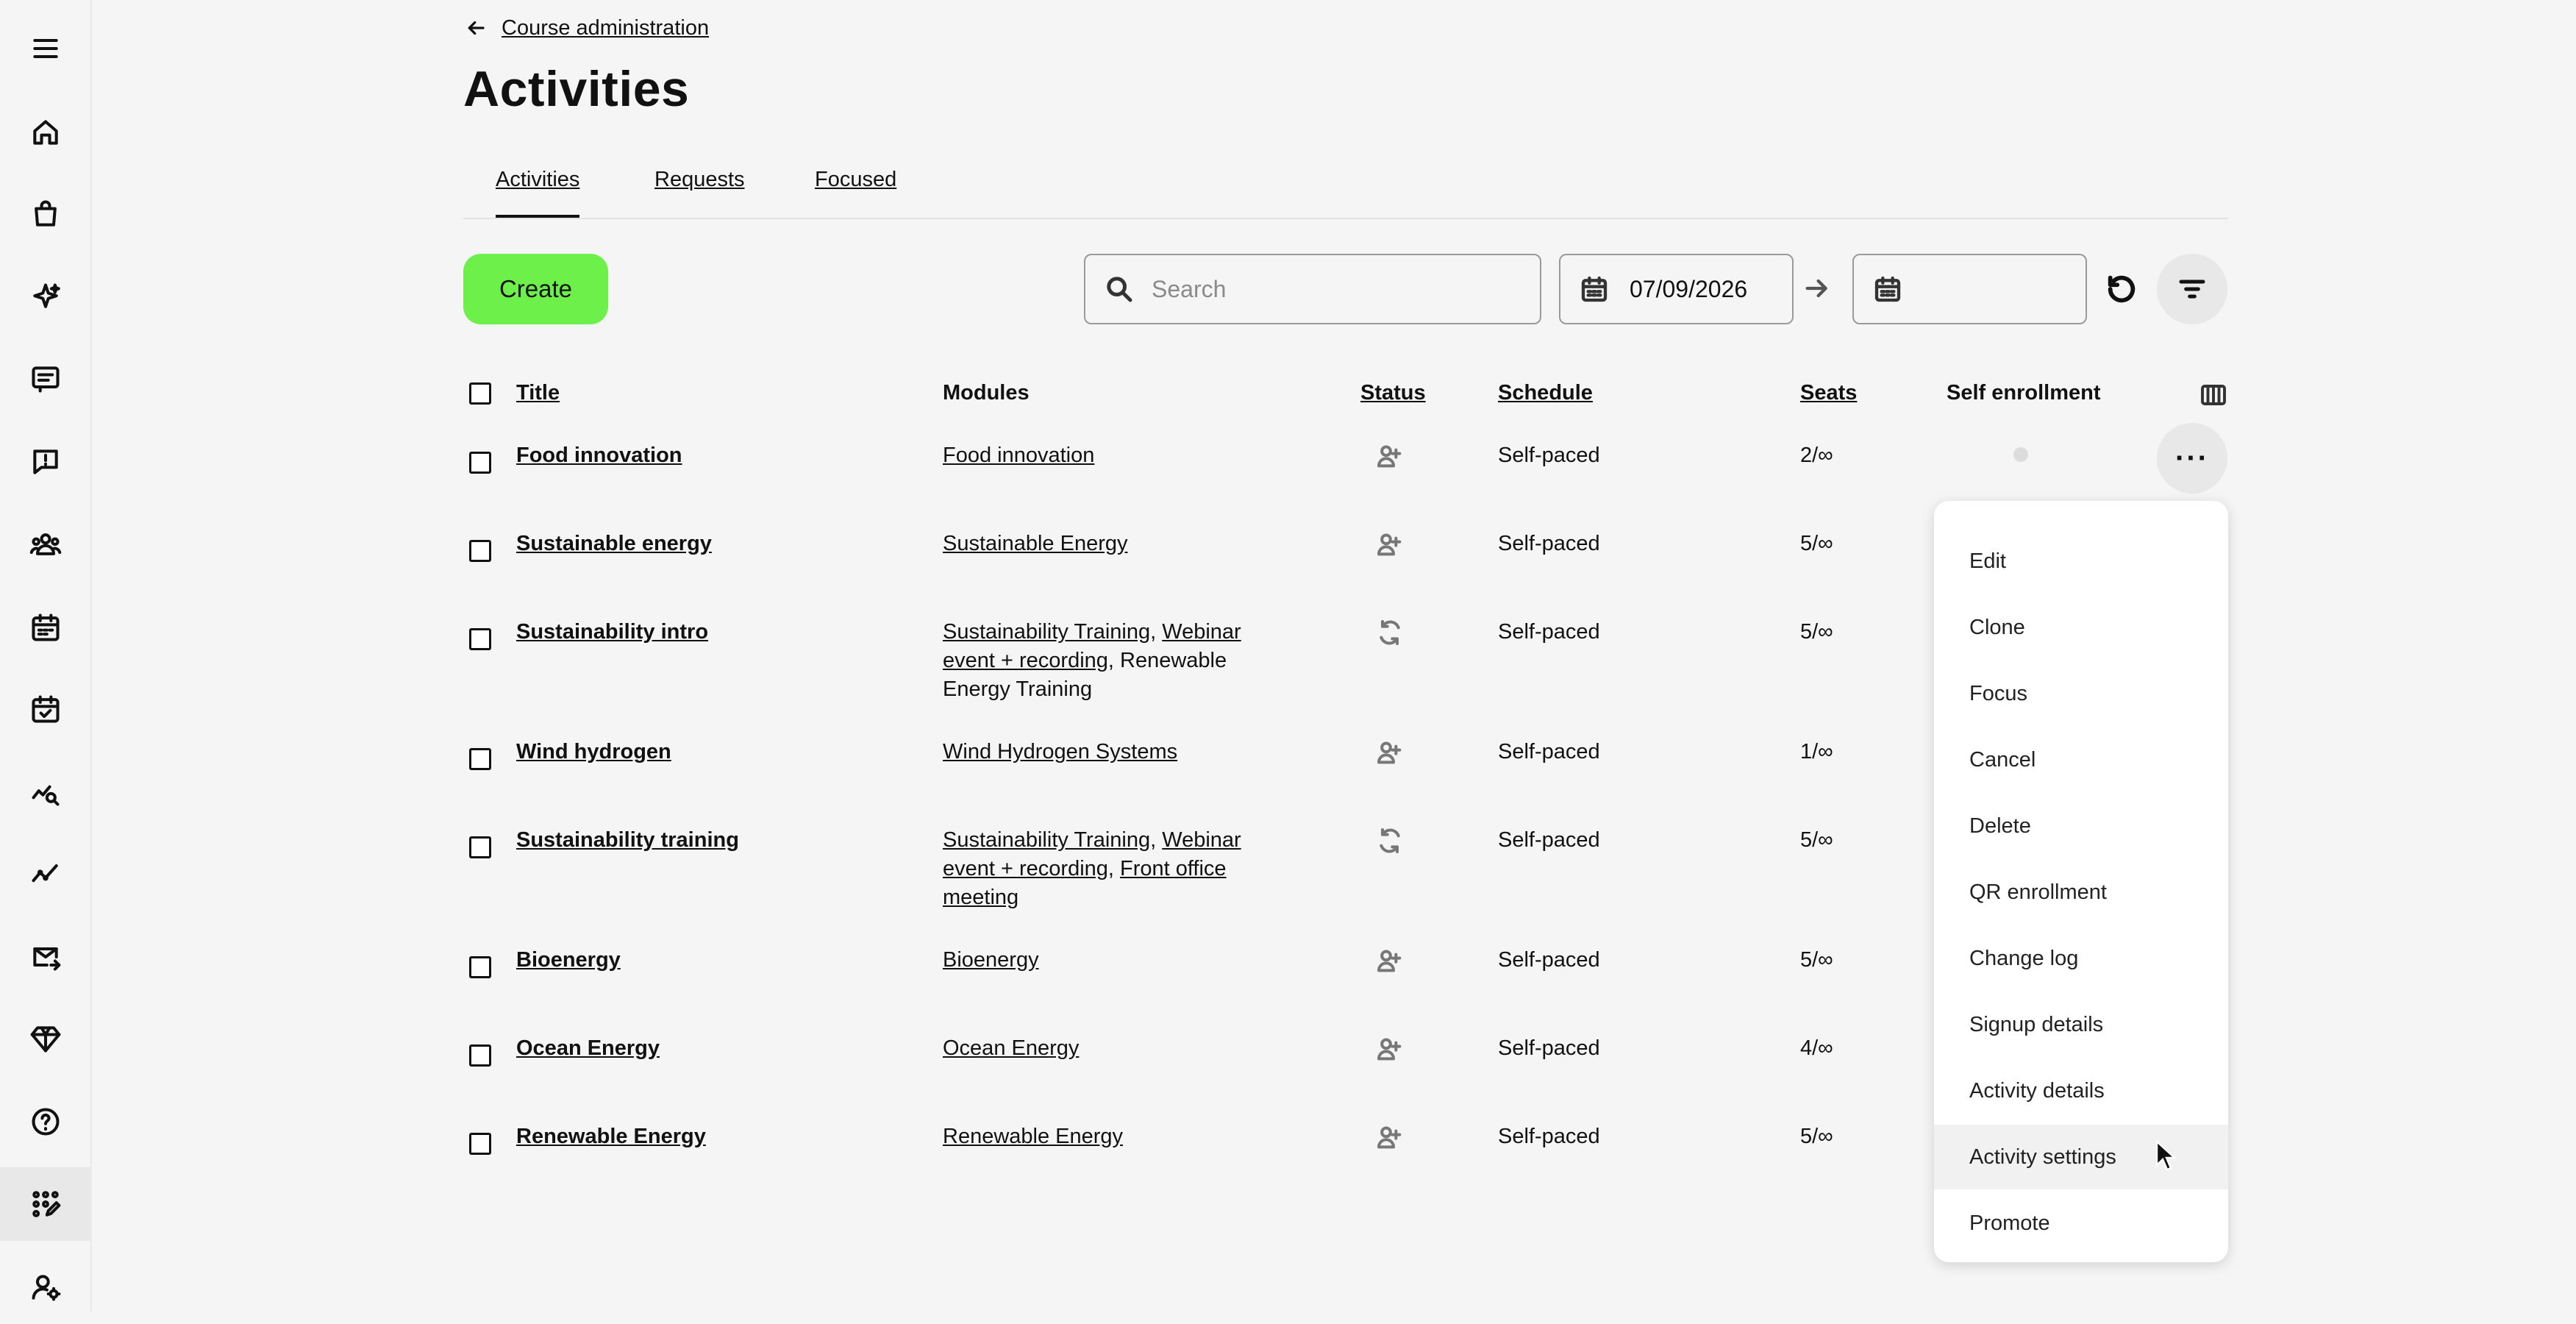 The image size is (2576, 1324). I want to click on activity-title-link: Ocean Energy, so click(588, 1048).